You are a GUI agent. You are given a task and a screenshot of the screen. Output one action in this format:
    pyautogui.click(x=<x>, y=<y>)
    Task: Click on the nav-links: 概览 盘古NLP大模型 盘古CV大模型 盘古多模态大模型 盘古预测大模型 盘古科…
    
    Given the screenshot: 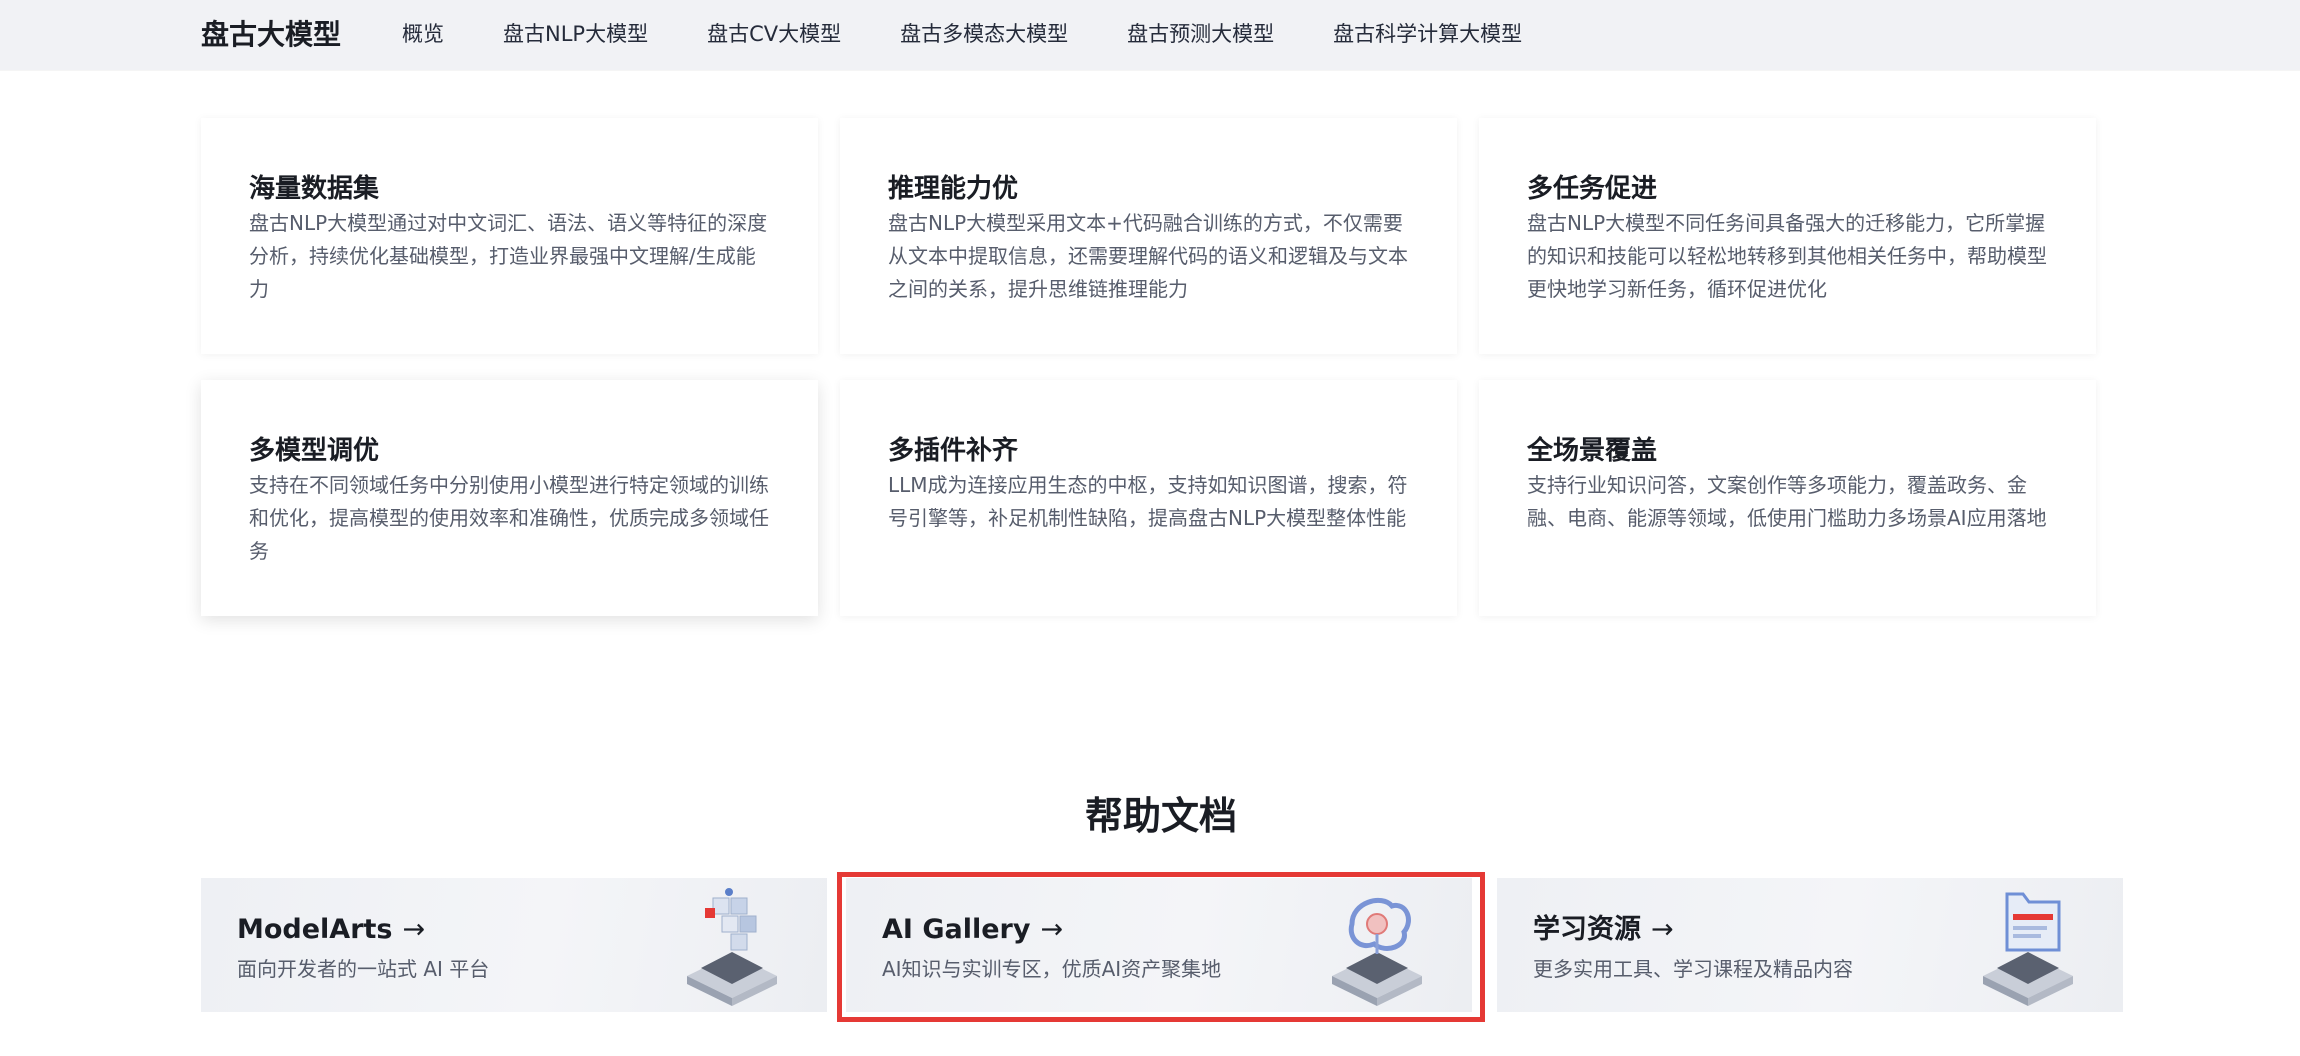 What is the action you would take?
    pyautogui.click(x=991, y=33)
    